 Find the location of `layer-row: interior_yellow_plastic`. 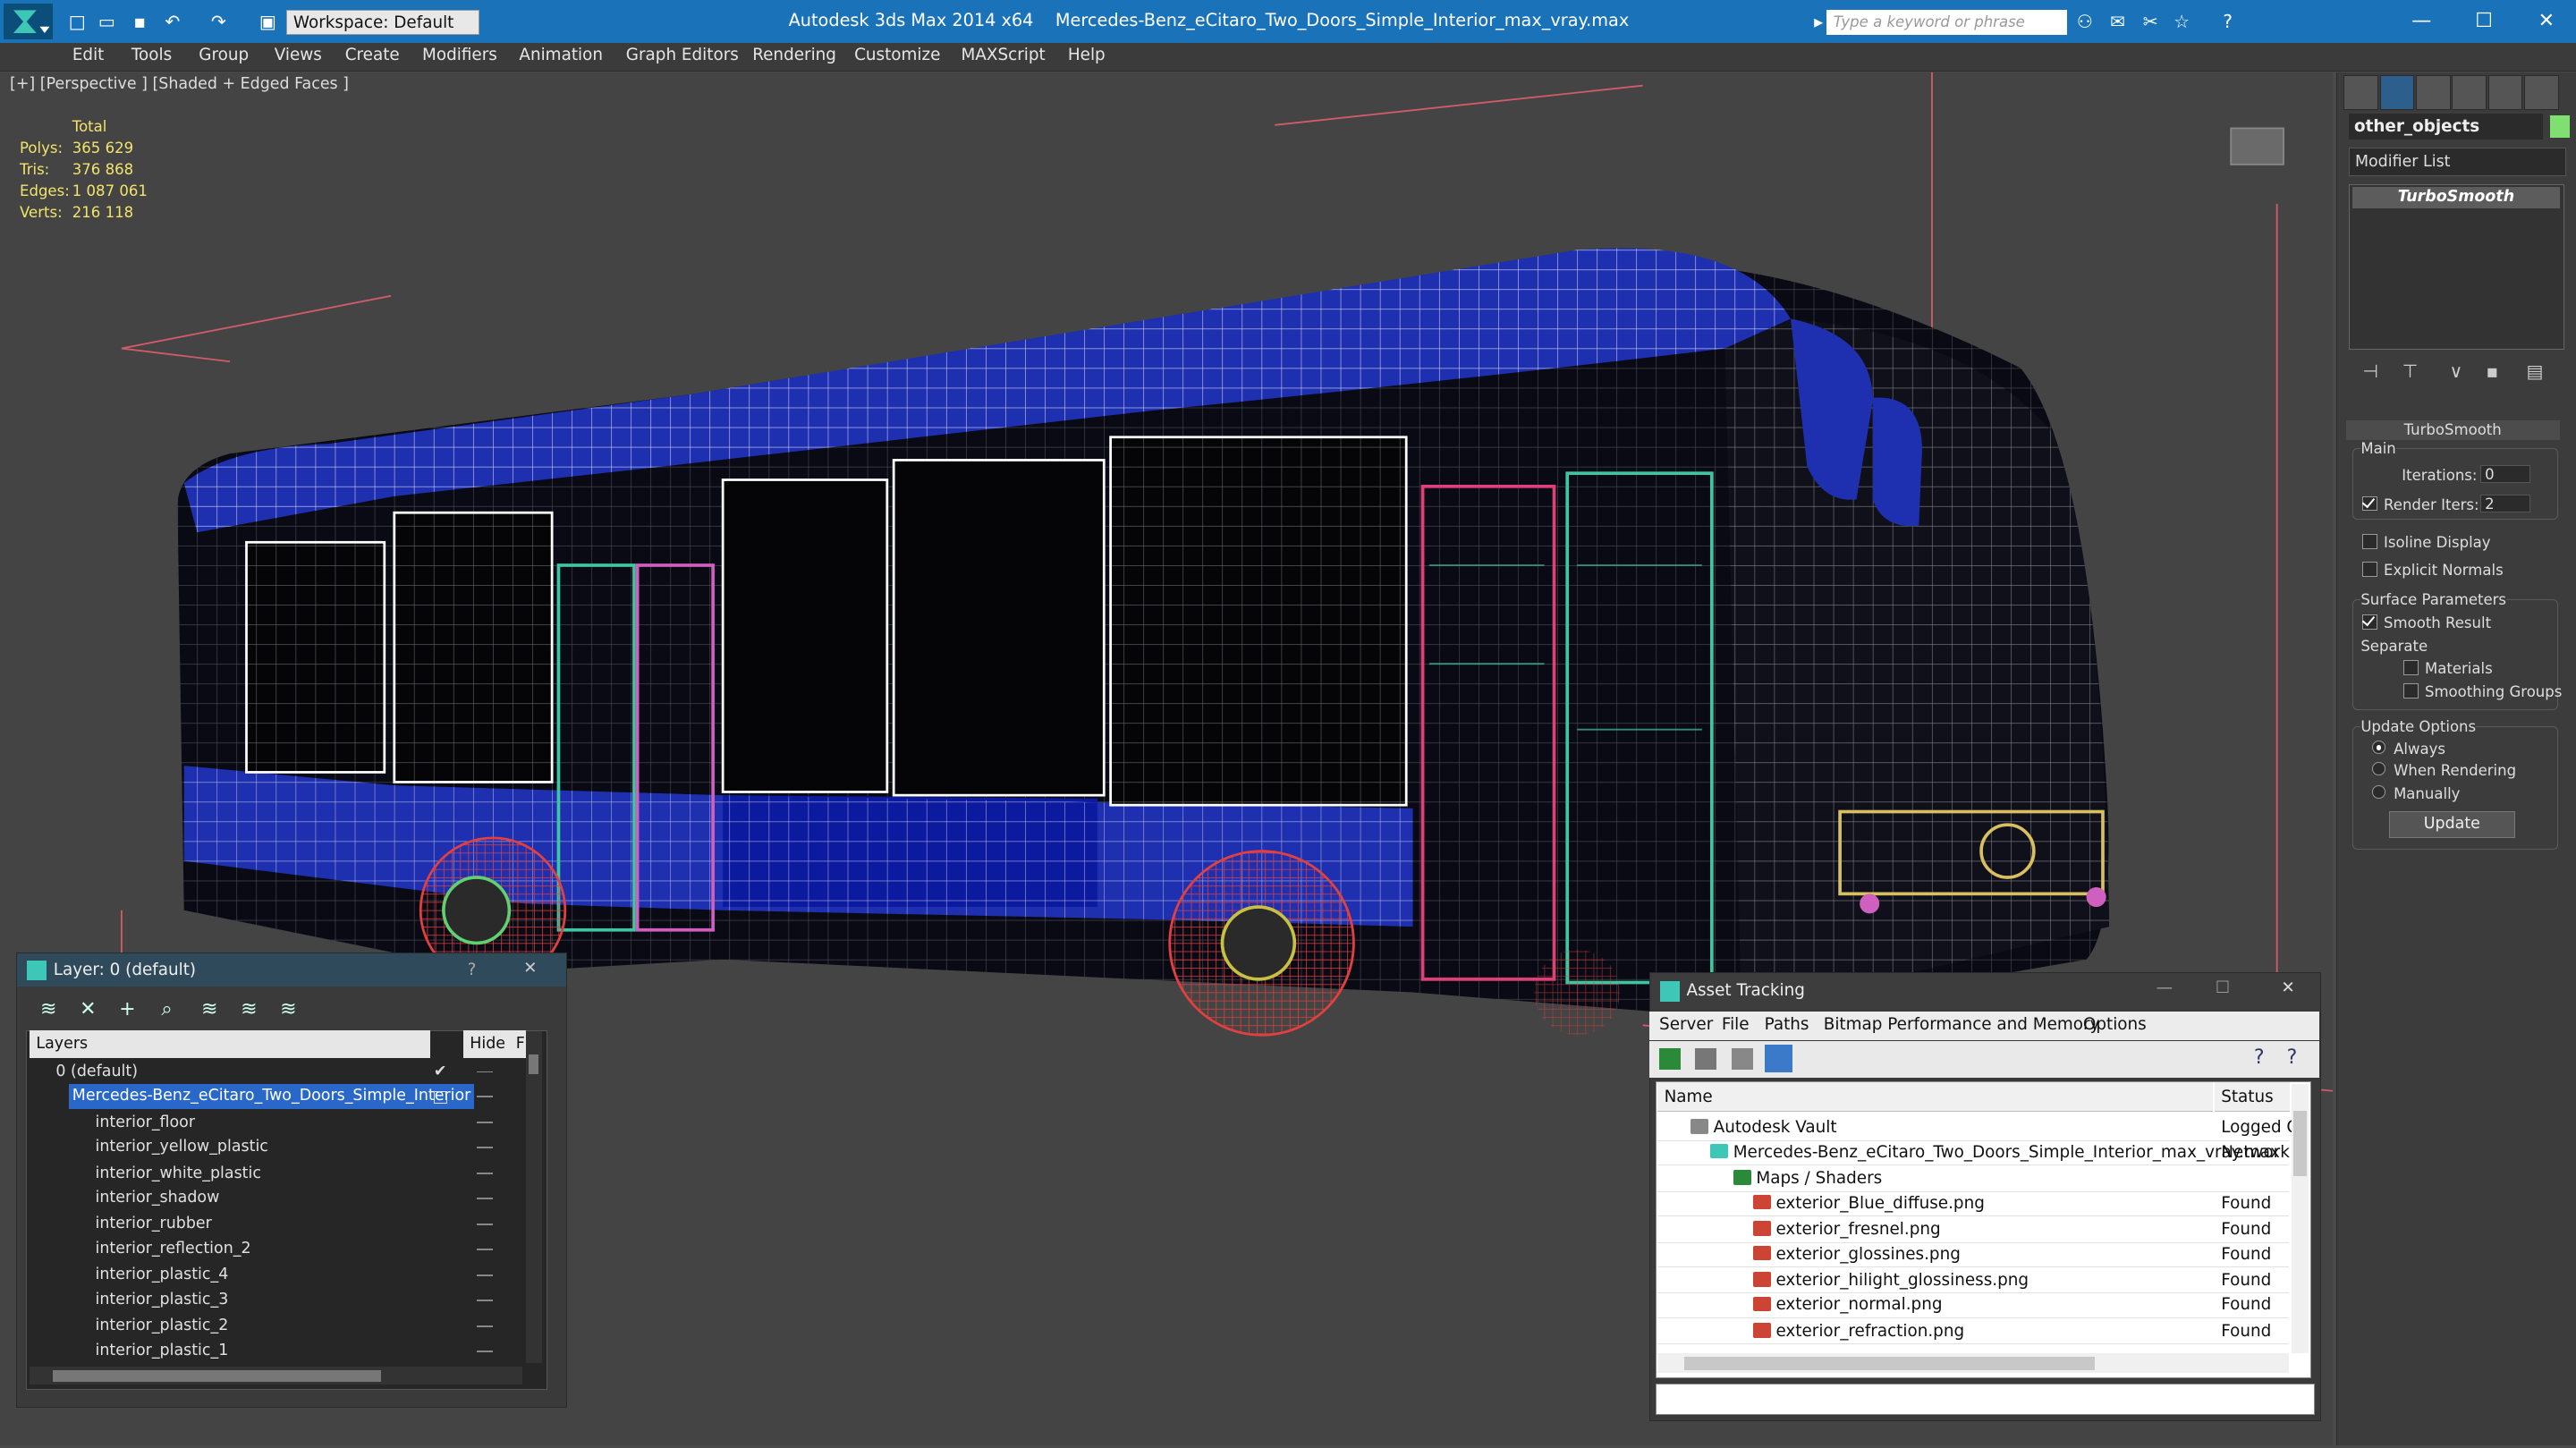

layer-row: interior_yellow_plastic is located at coordinates (276, 1147).